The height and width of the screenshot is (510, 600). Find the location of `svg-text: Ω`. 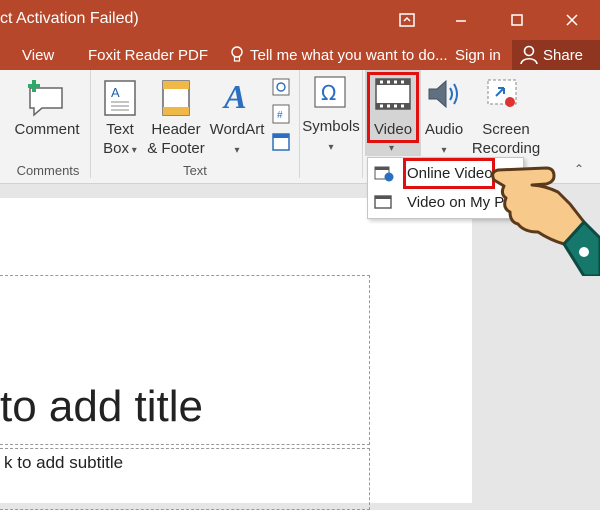

svg-text: Ω is located at coordinates (328, 93).